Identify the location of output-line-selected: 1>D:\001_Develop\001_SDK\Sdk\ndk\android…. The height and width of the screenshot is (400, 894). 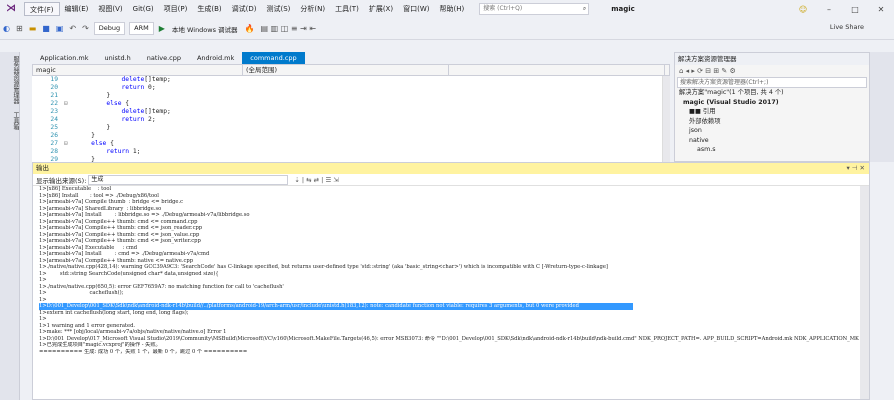
(336, 306).